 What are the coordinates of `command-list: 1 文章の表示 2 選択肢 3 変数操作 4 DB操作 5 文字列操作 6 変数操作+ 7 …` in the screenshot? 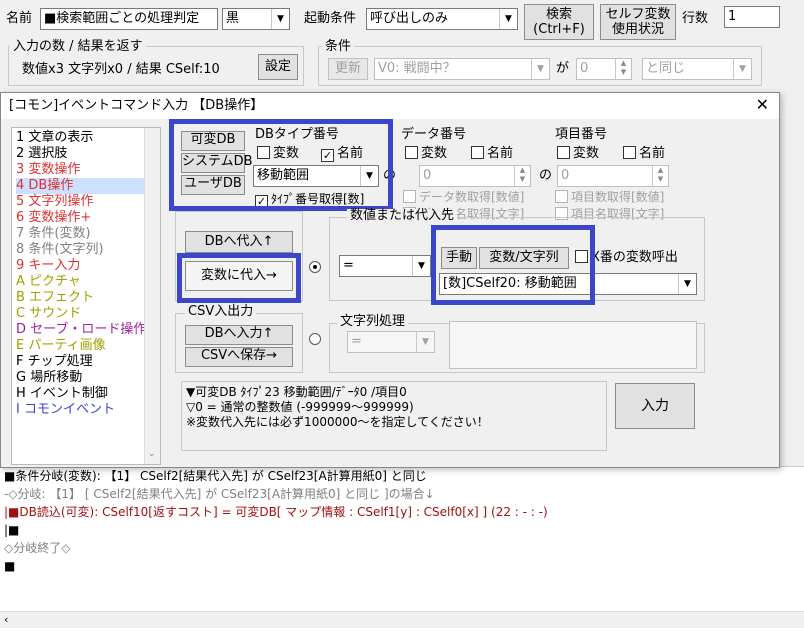 It's located at (86, 296).